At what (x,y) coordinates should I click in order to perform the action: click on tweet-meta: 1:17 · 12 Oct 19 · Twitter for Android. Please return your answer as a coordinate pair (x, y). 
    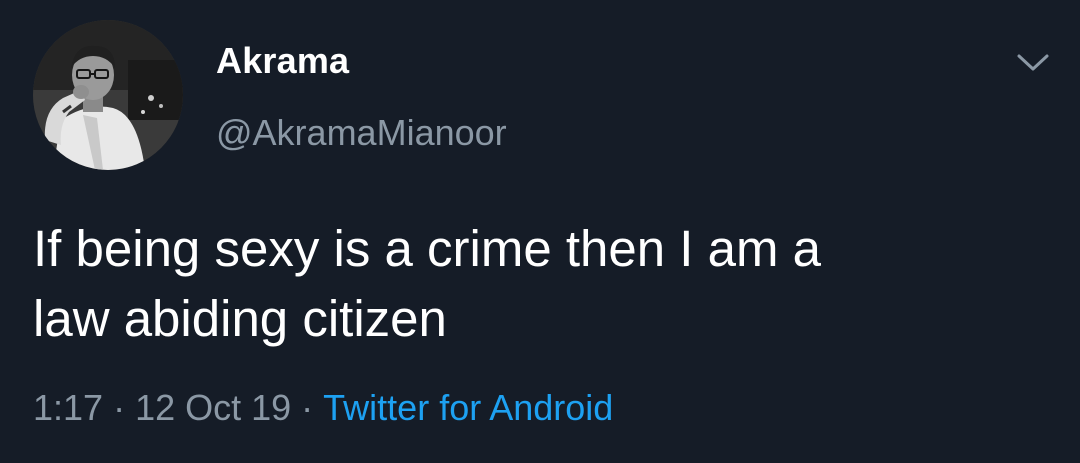
    Looking at the image, I should click on (323, 408).